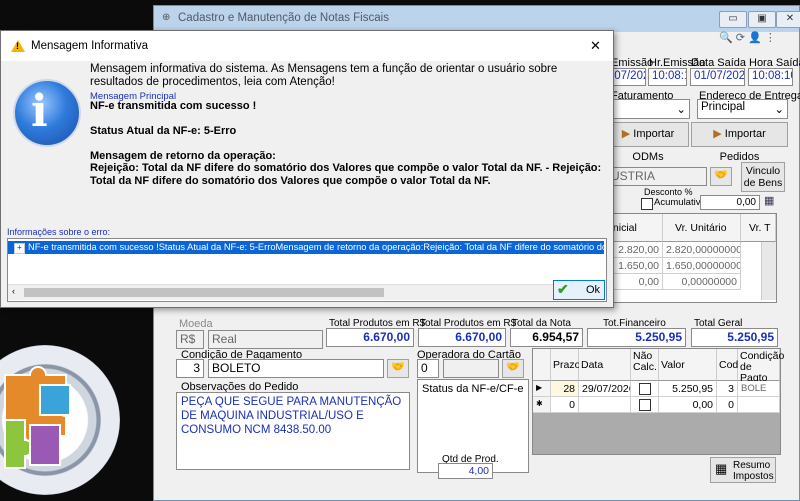 The image size is (800, 501). I want to click on parcelas-cell-valor: 5.250,95, so click(688, 389).